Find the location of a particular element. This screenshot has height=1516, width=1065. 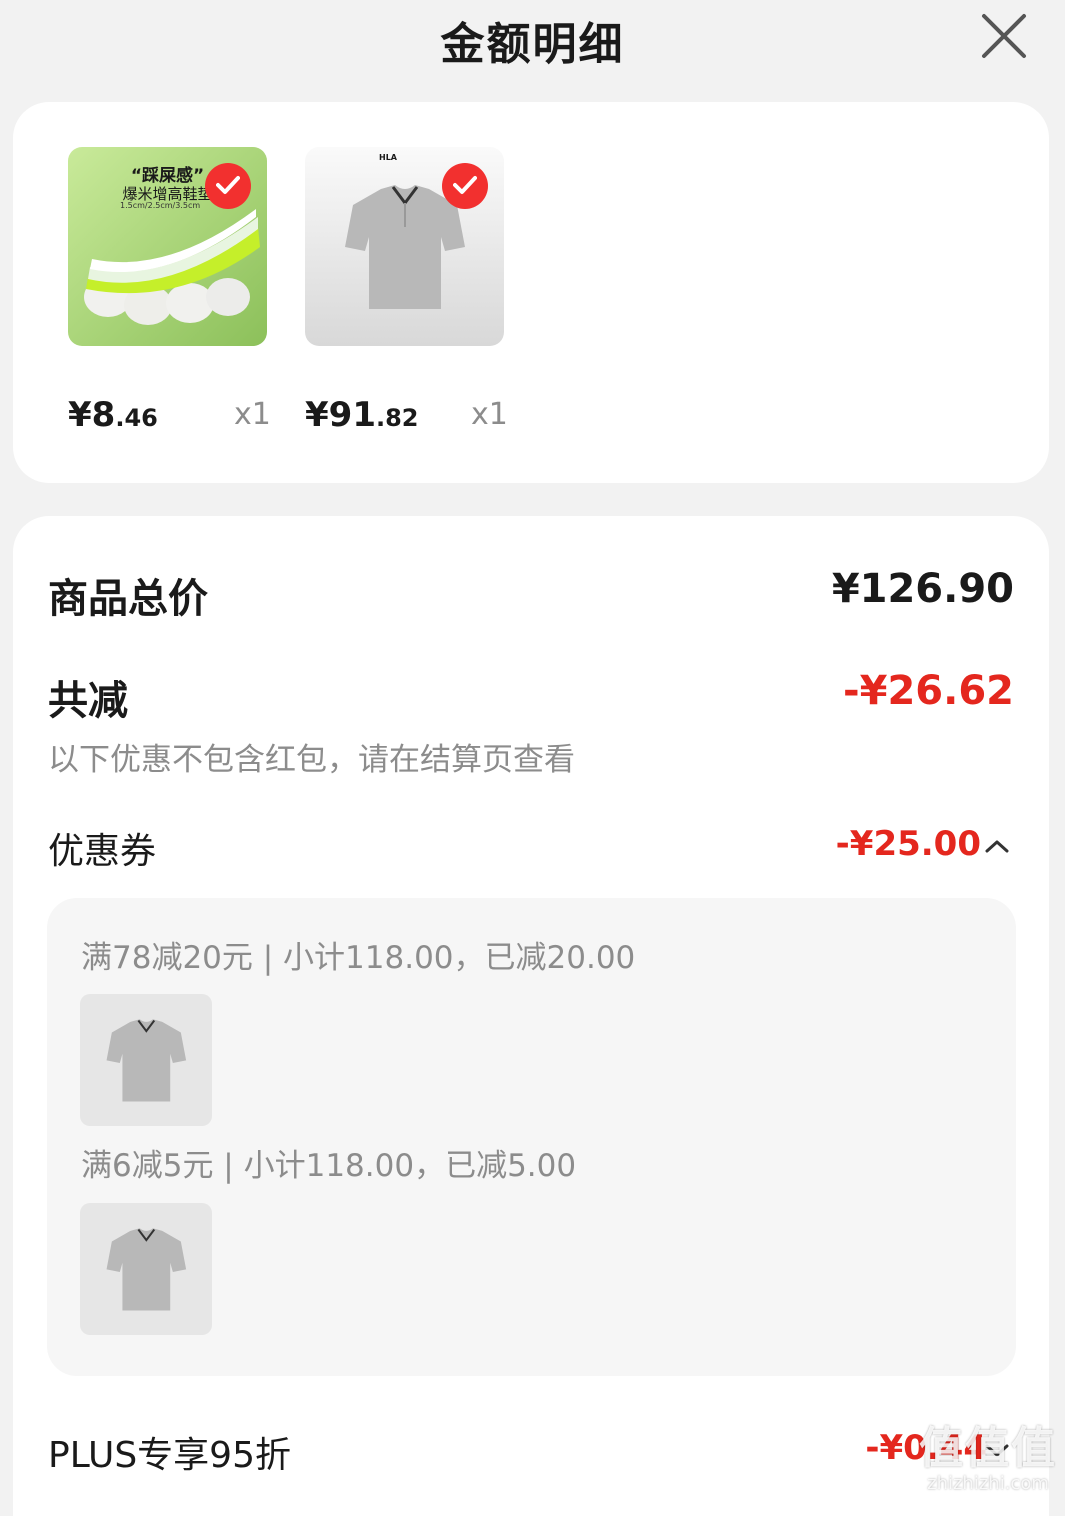

header: 金额明细 is located at coordinates (532, 40).